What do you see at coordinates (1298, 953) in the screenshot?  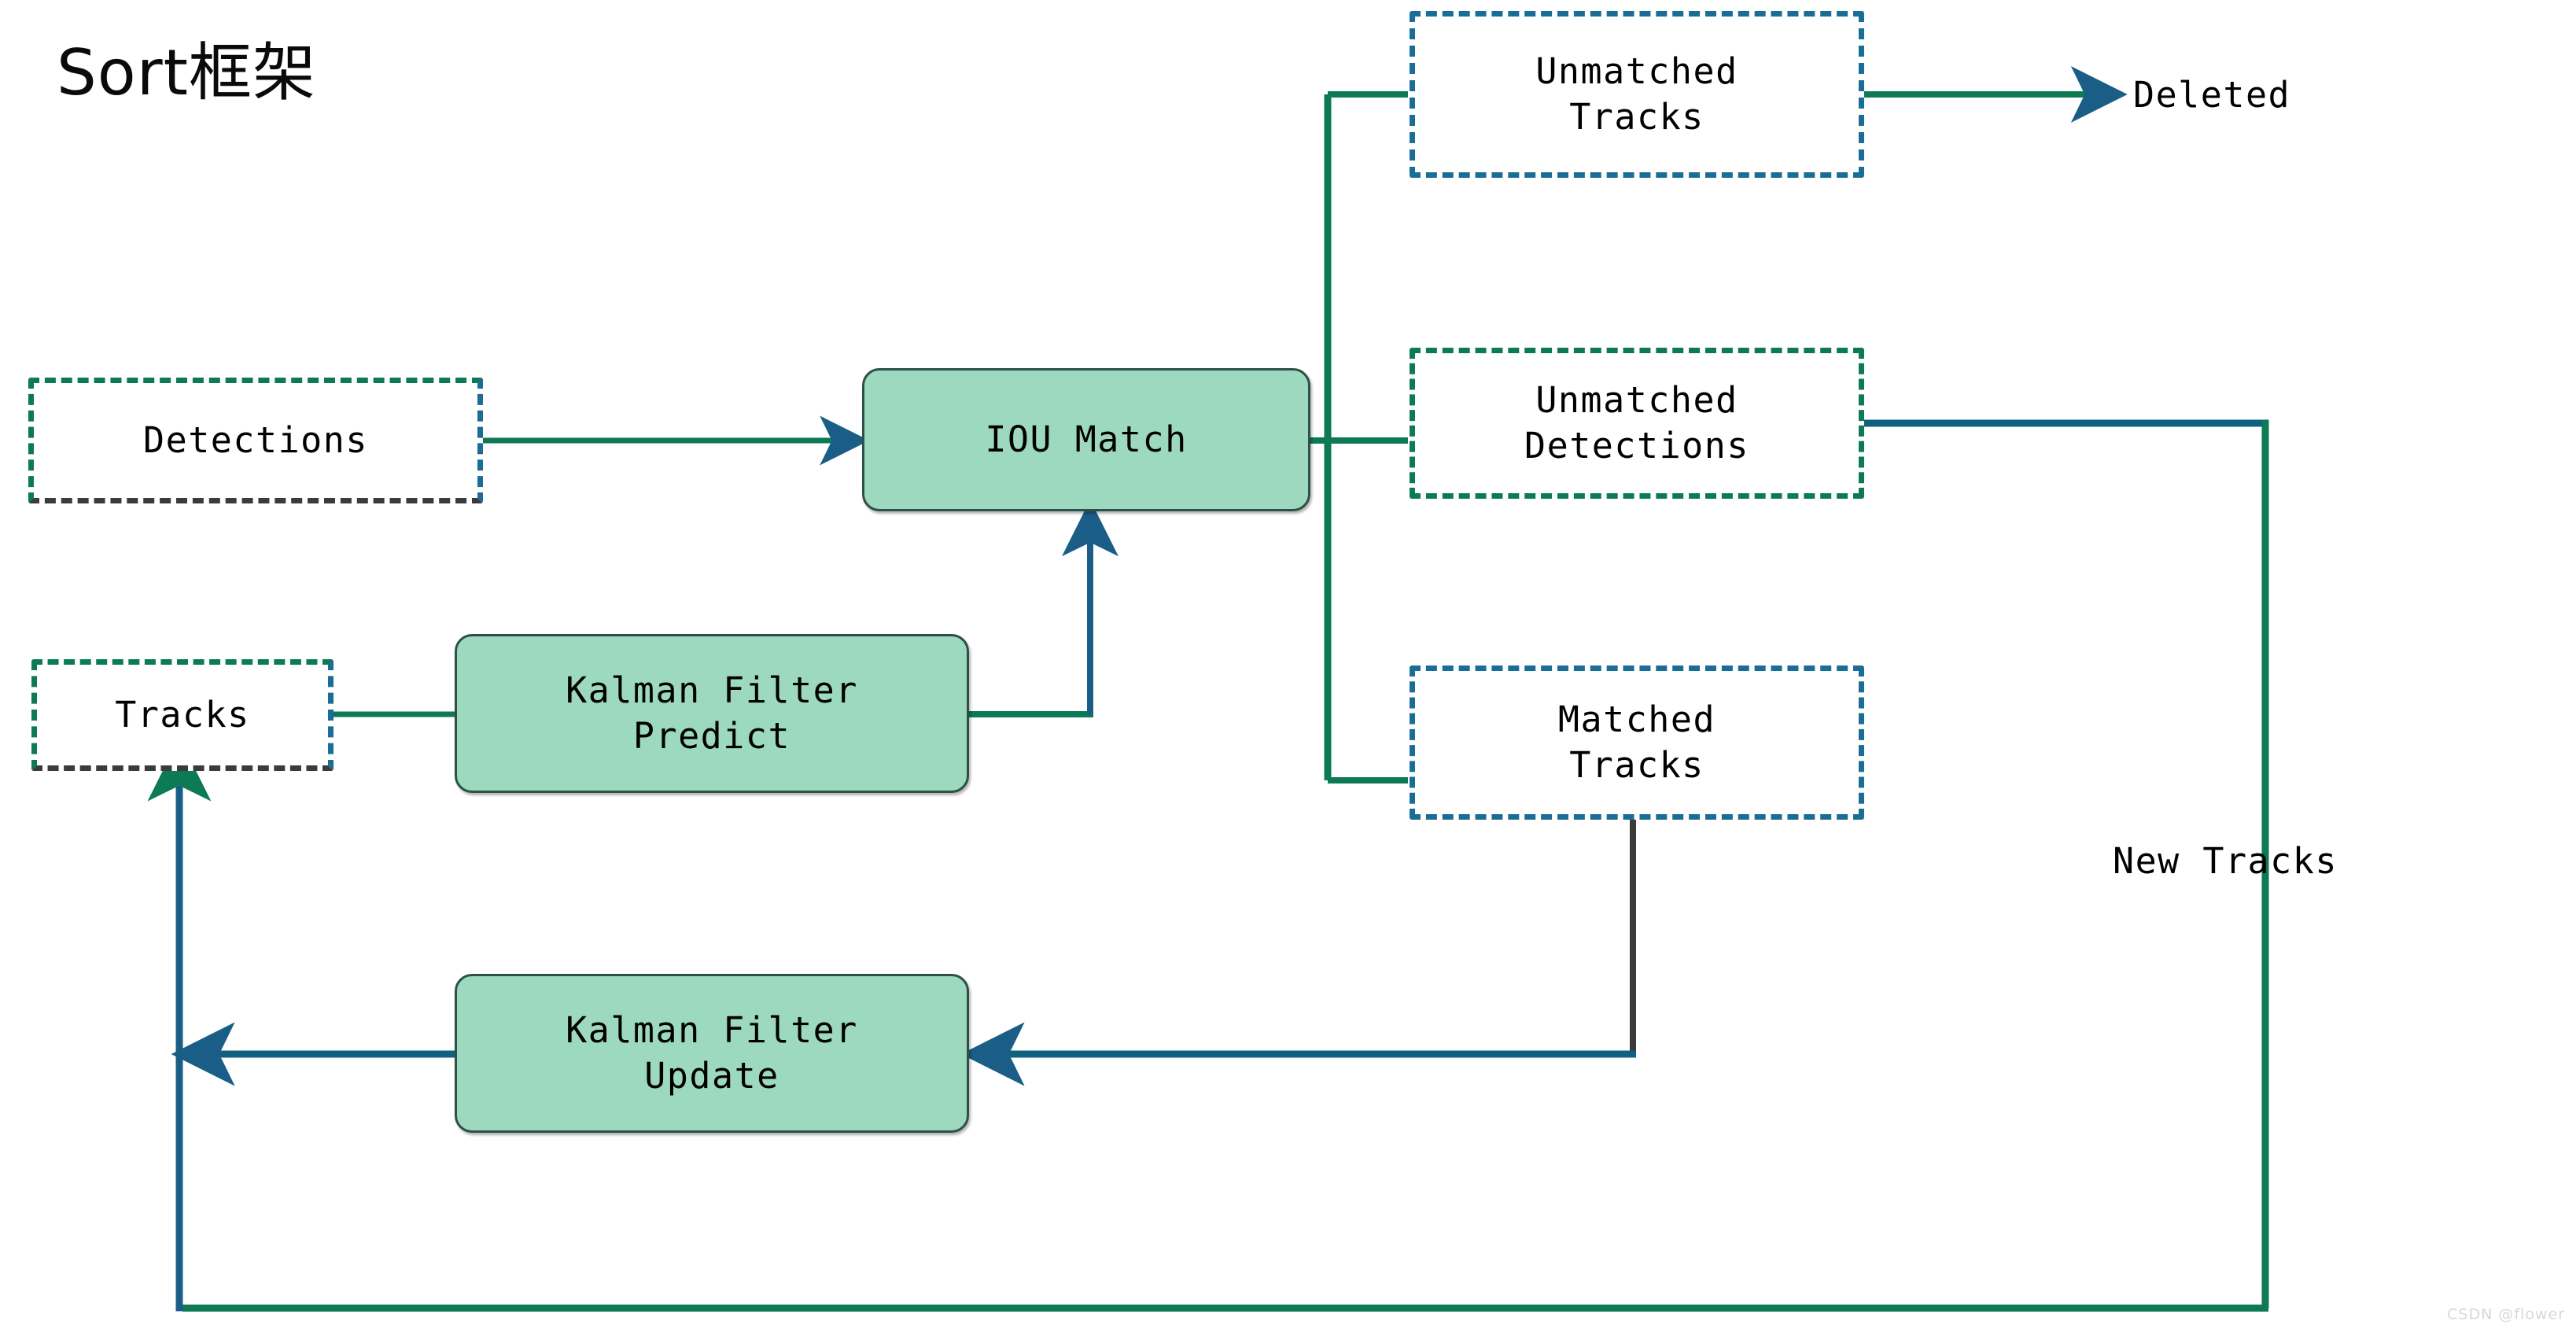 I see `edge-matched-tracks-to-kalman-update` at bounding box center [1298, 953].